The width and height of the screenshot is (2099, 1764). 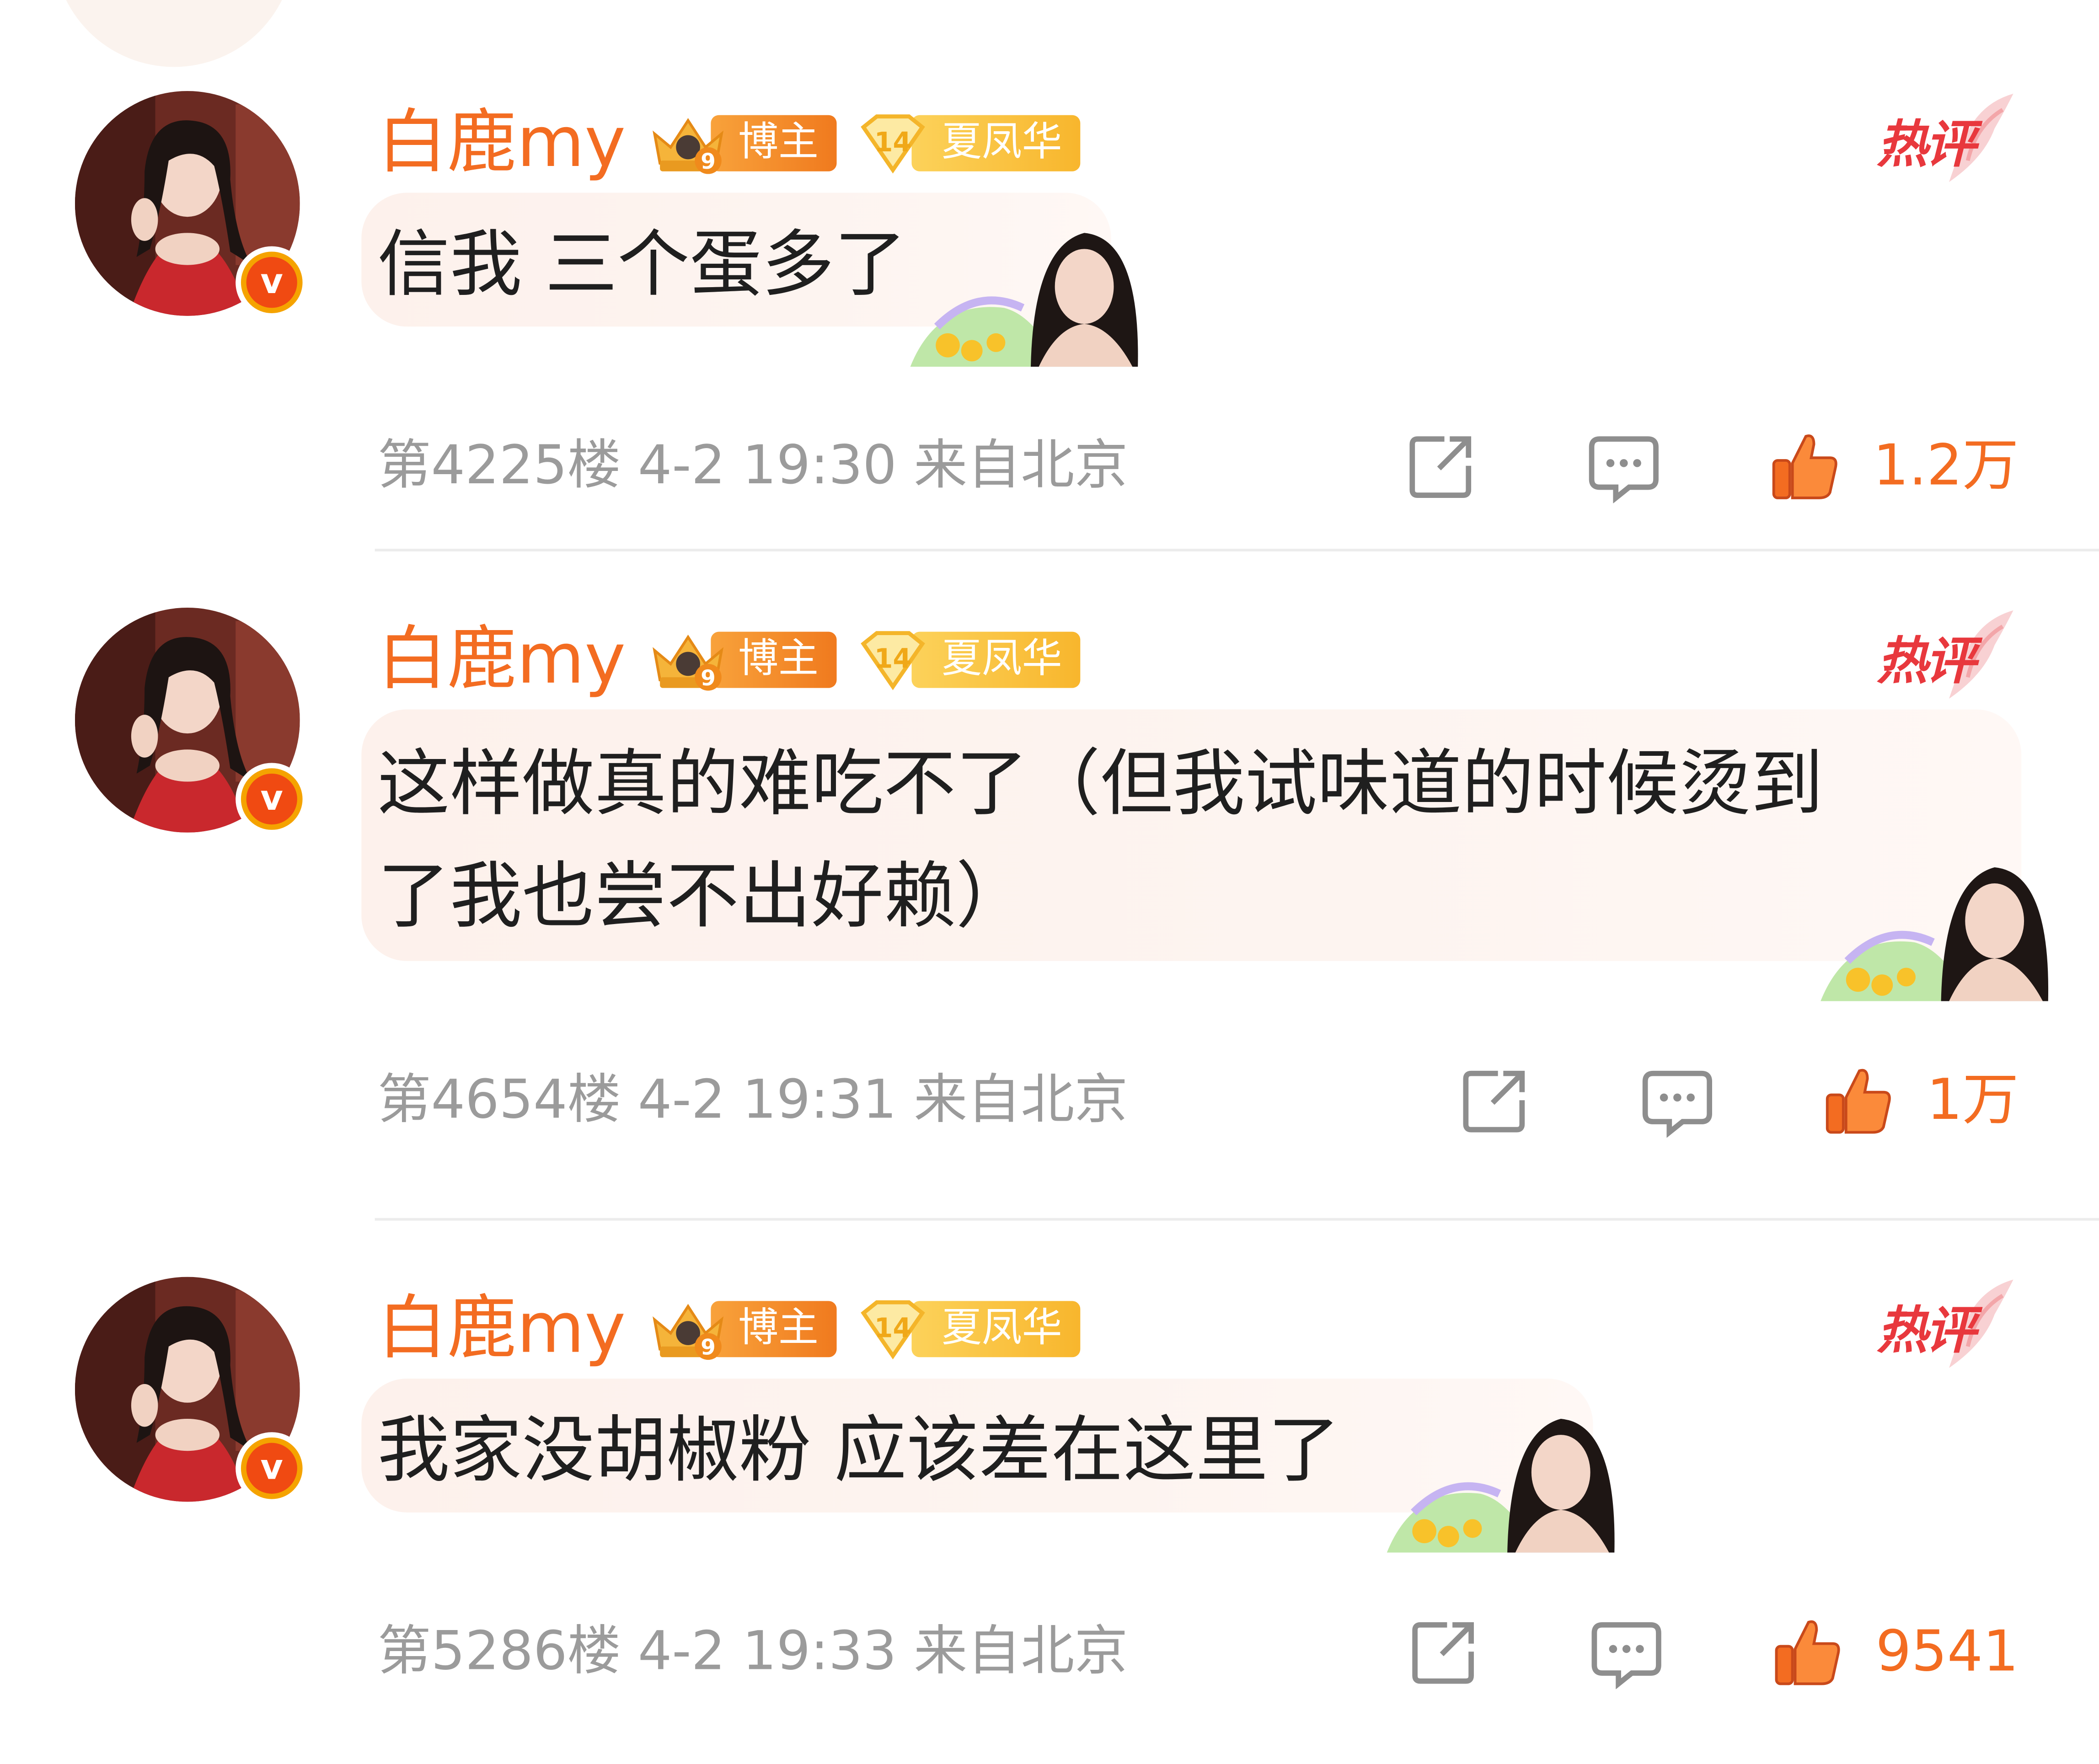 I want to click on comment-text: 这样做真的难吃不了（但我试味道的时候烫到 了我也尝不出好赖）, so click(x=1100, y=840).